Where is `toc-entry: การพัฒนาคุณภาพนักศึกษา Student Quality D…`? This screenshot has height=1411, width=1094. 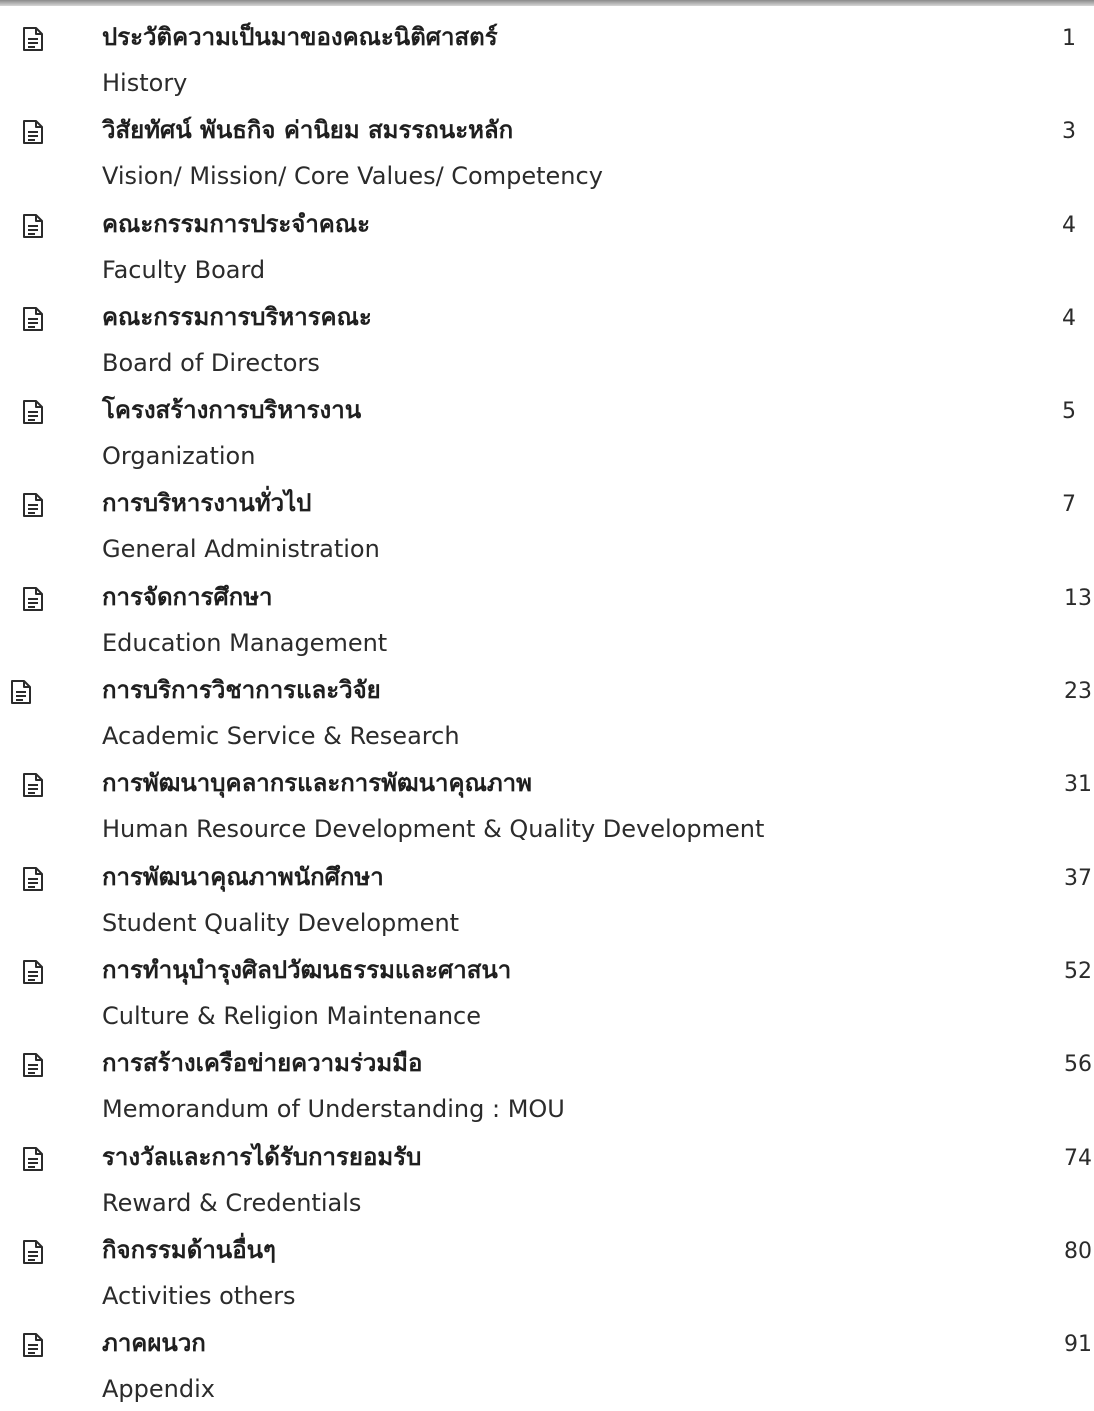
toc-entry: การพัฒนาคุณภาพนักศึกษา Student Quality D… is located at coordinates (547, 898).